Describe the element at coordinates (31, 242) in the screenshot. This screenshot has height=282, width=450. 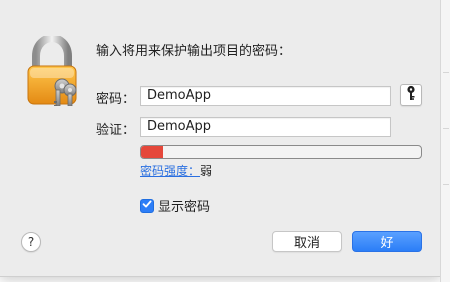
I see `help-button: ?` at that location.